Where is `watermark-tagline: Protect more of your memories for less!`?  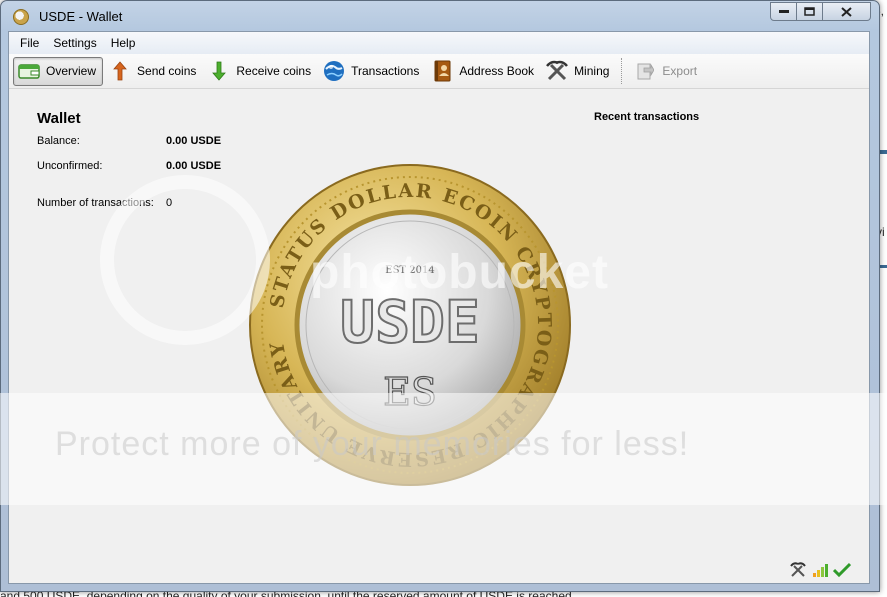 watermark-tagline: Protect more of your memories for less! is located at coordinates (372, 444).